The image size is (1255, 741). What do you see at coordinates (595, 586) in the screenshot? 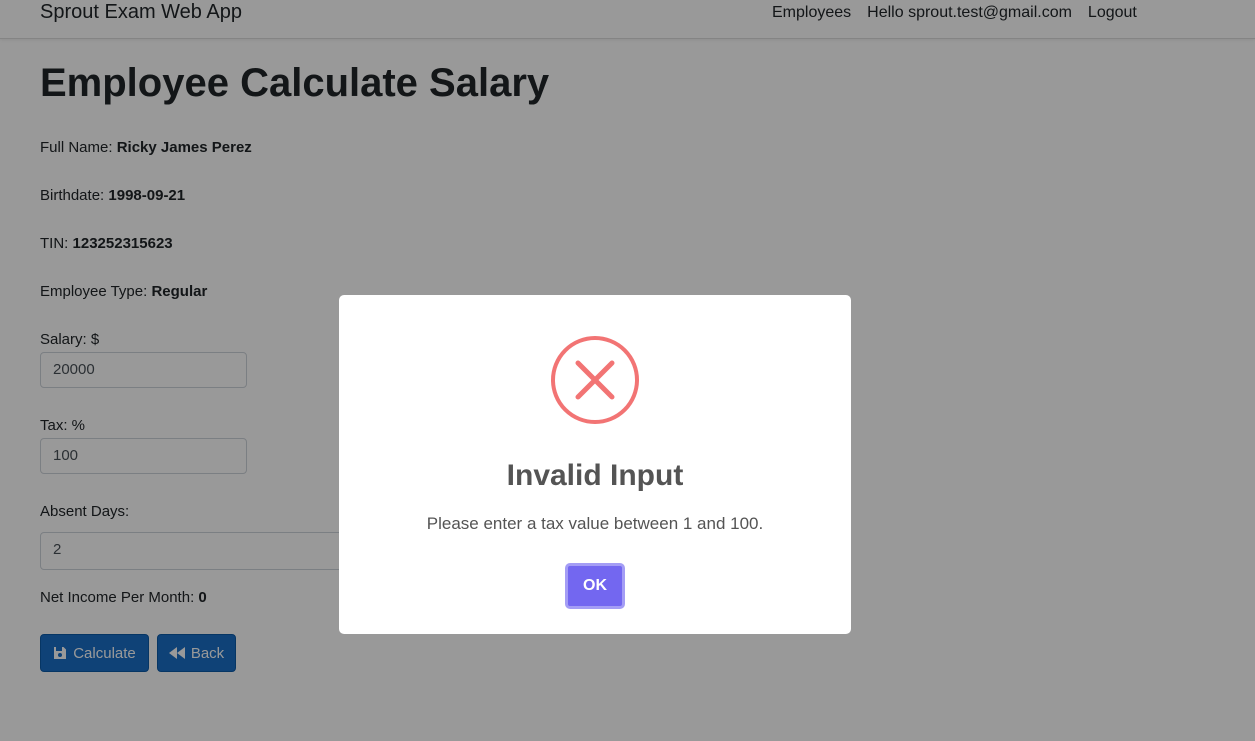
I see `ok-button: OK` at bounding box center [595, 586].